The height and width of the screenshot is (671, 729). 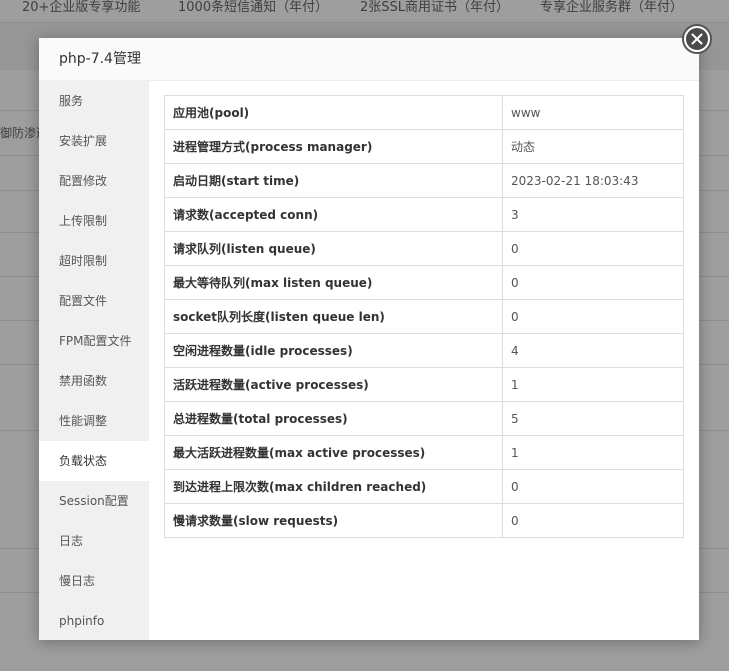 I want to click on menu-item-config-file: 配置文件, so click(x=94, y=301).